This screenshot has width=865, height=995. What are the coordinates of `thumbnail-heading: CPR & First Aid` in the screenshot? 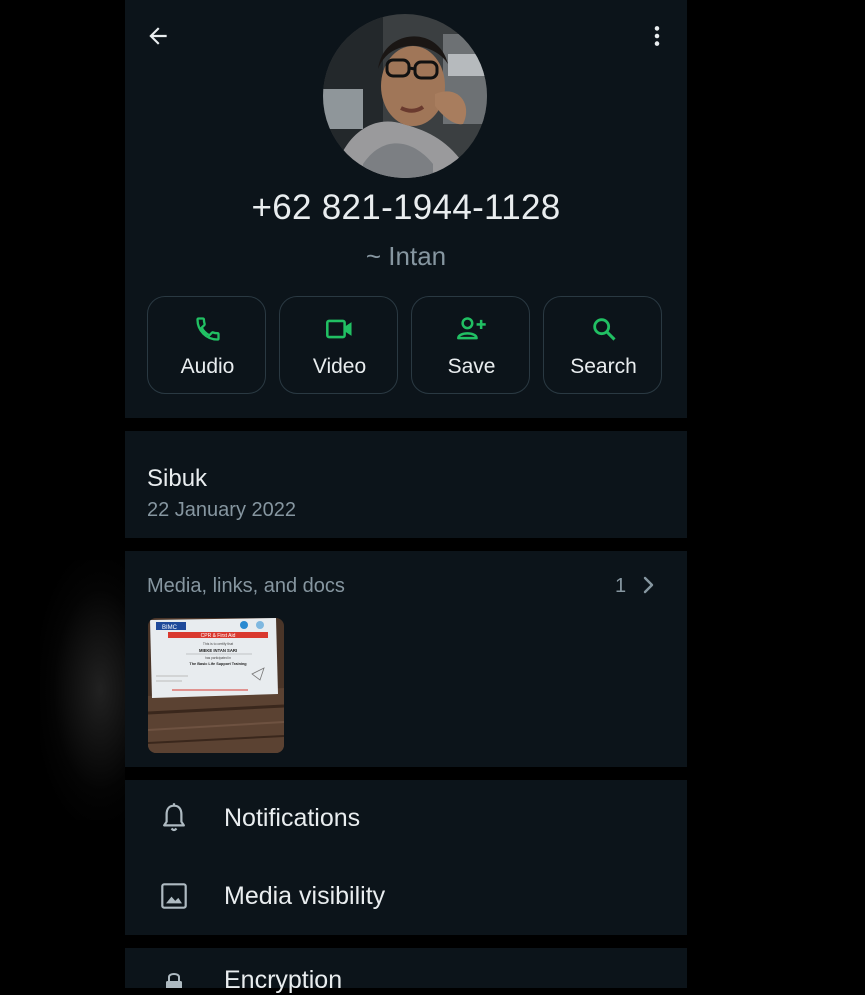 It's located at (218, 636).